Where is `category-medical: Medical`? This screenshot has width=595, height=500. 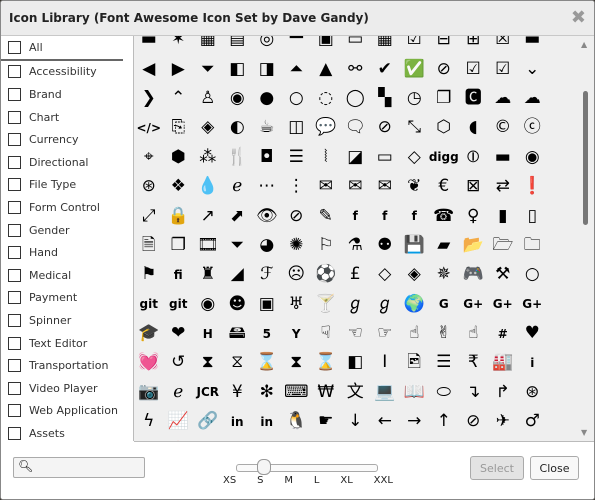
category-medical: Medical is located at coordinates (67, 275).